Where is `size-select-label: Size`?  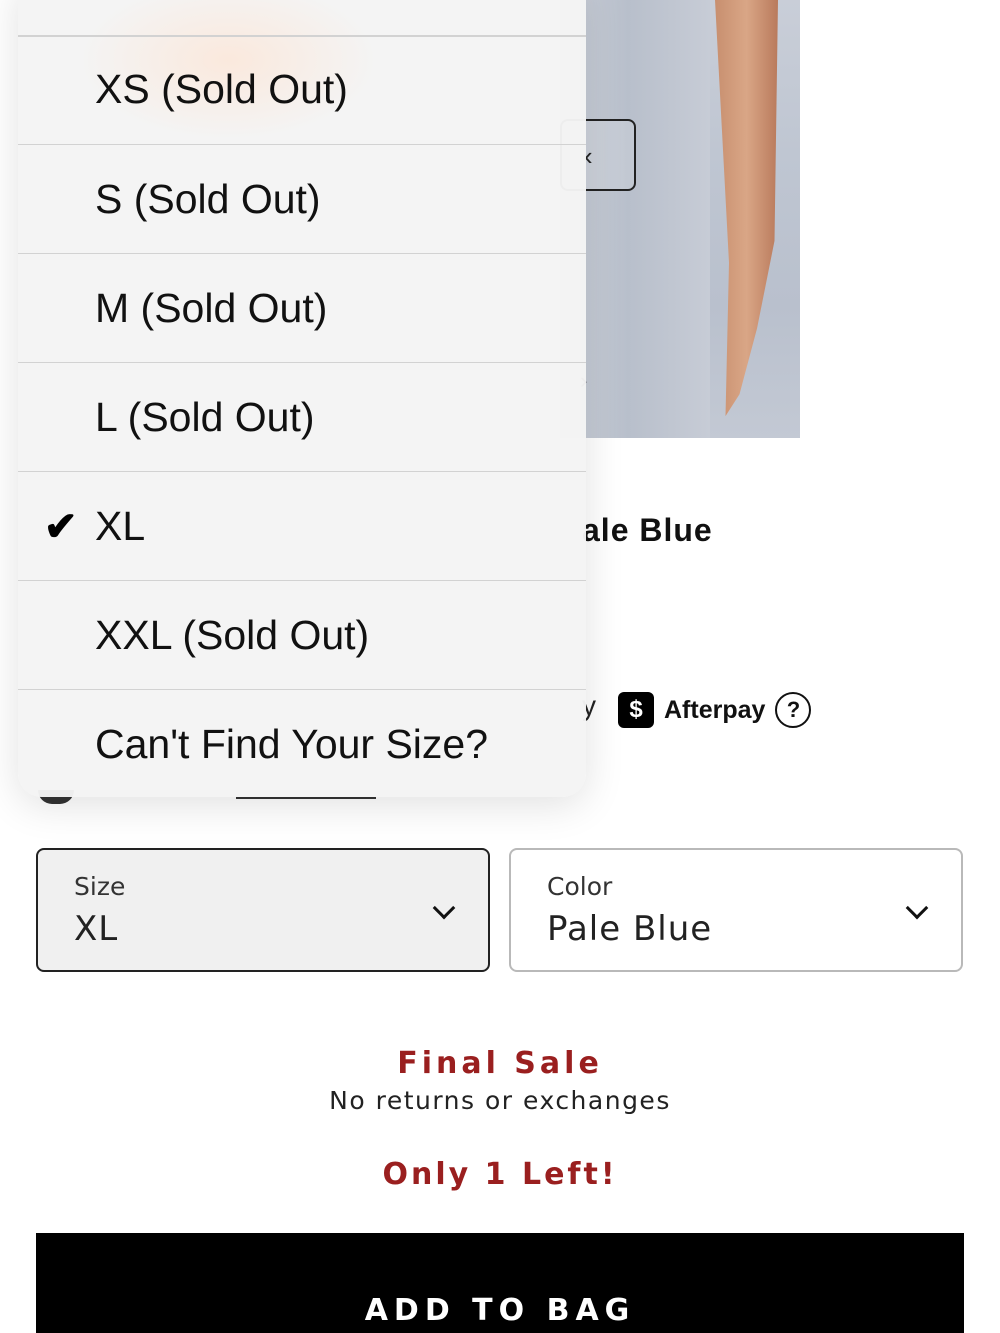
size-select-label: Size is located at coordinates (100, 886).